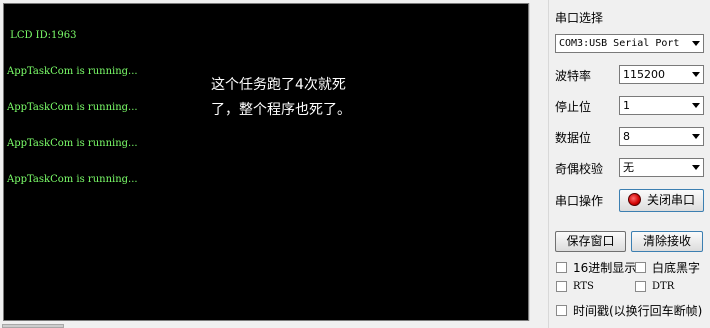 This screenshot has height=328, width=710. I want to click on port-select-value: COM3:USB Serial Port, so click(619, 43).